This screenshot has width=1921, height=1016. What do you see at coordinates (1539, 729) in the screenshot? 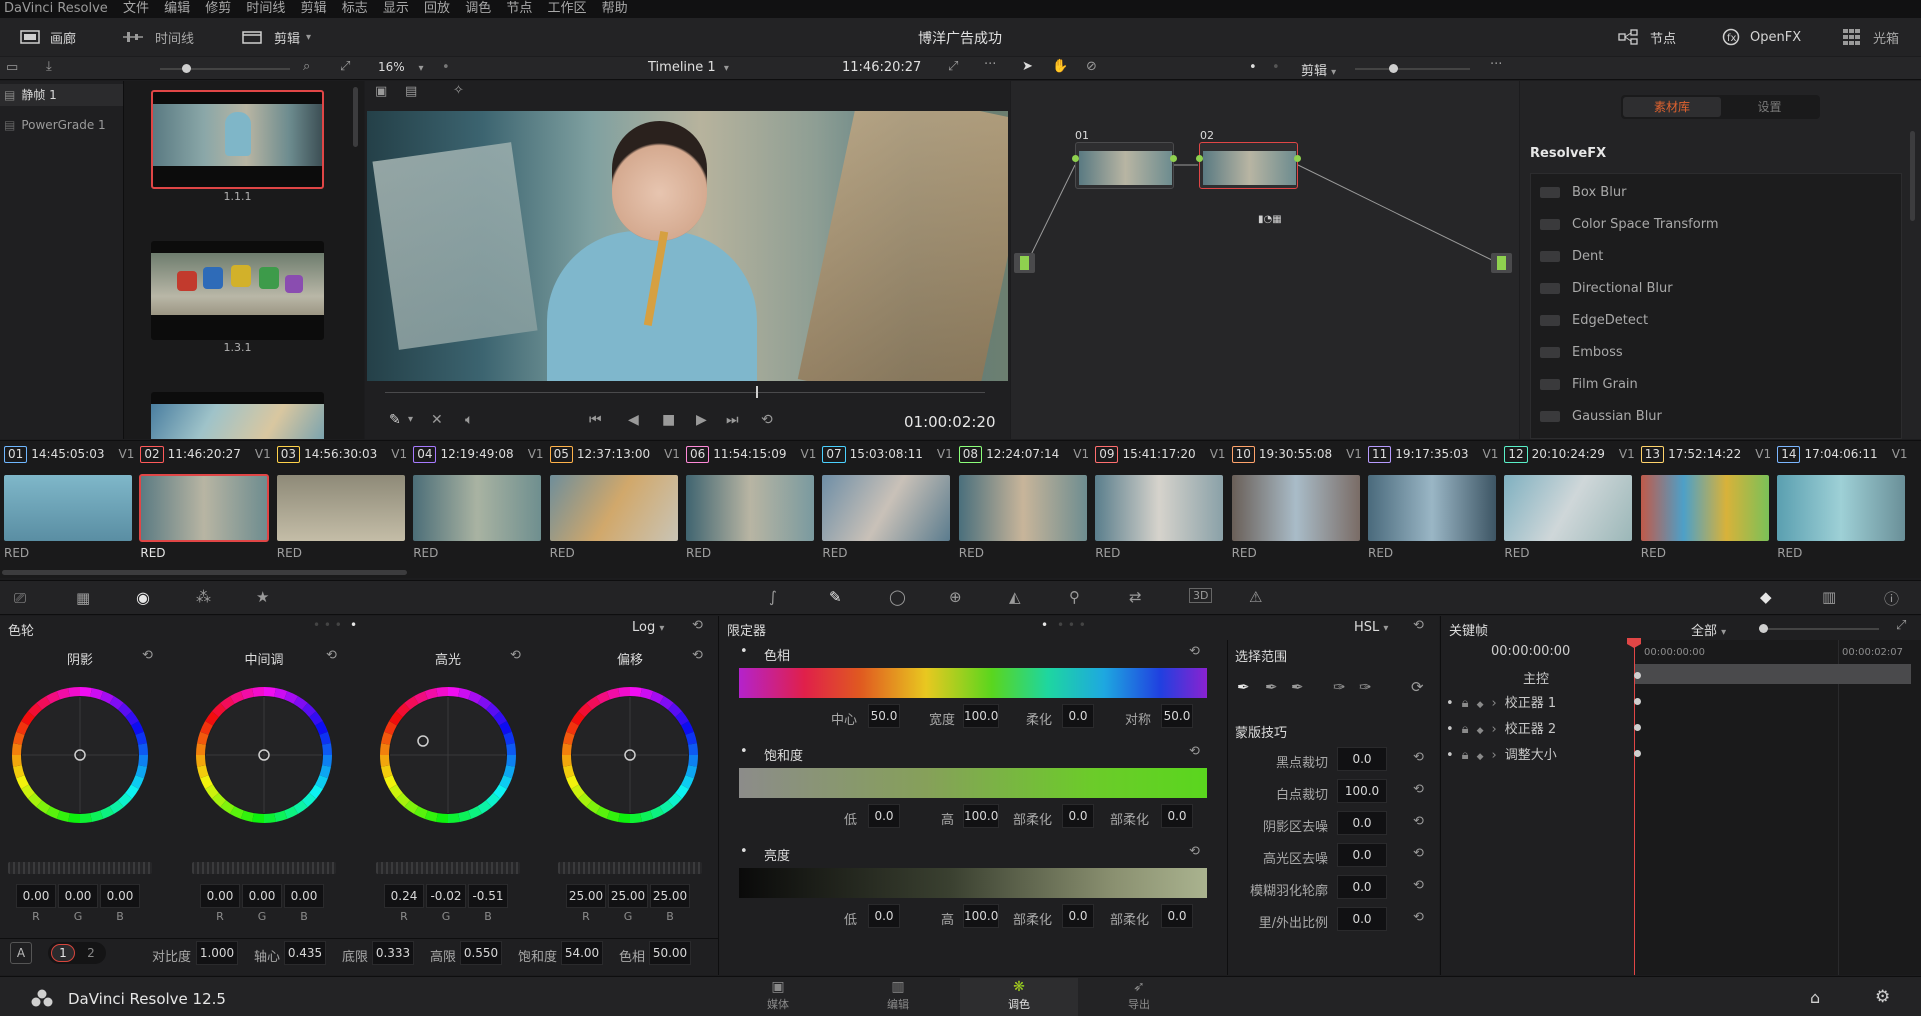
I see `keyframe-row: • 🔒︎ ◆ › 校正器 2` at bounding box center [1539, 729].